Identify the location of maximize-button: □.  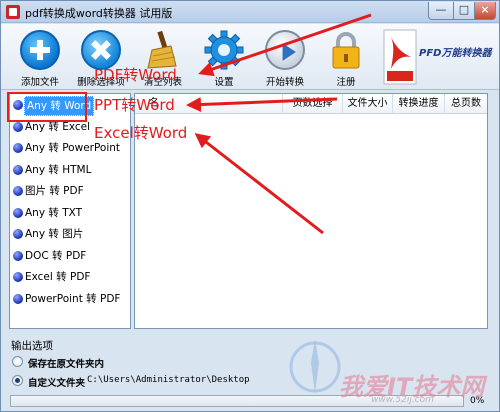
(464, 11).